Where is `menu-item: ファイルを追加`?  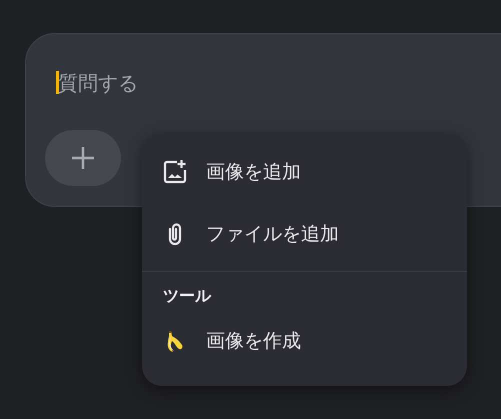
menu-item: ファイルを追加 is located at coordinates (304, 234).